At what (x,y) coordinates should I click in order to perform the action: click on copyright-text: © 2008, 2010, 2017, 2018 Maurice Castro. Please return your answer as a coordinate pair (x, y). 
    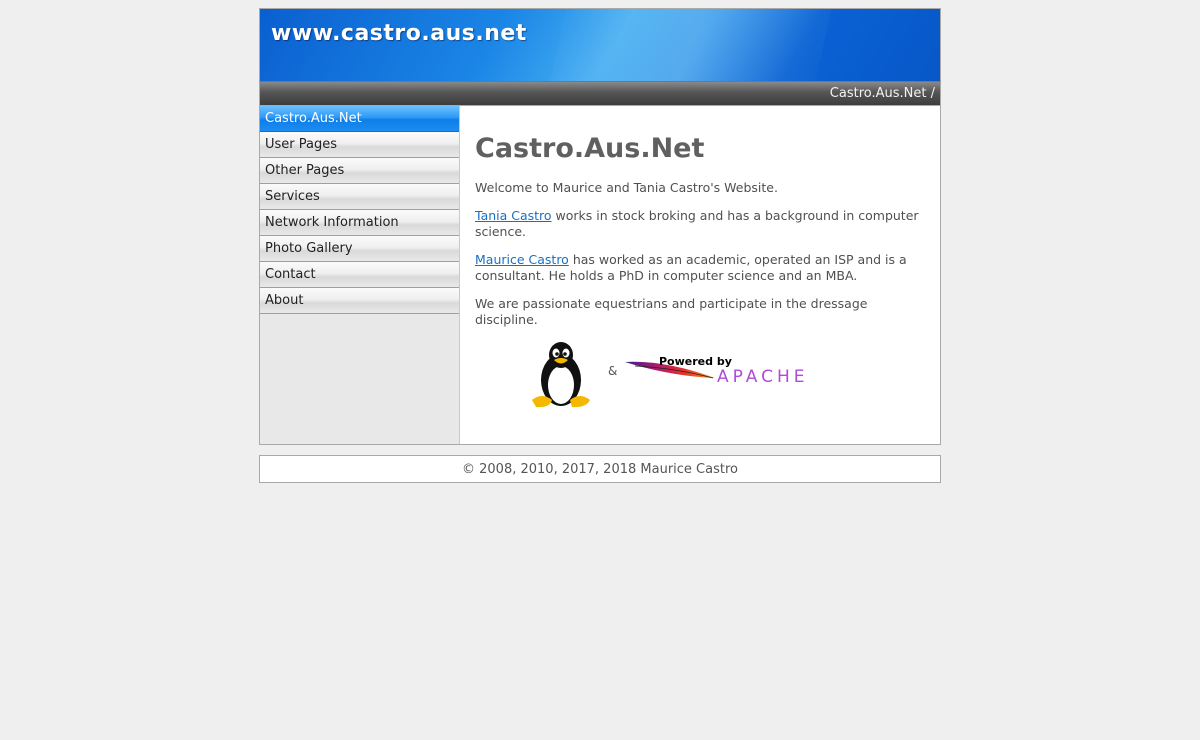
    Looking at the image, I should click on (600, 469).